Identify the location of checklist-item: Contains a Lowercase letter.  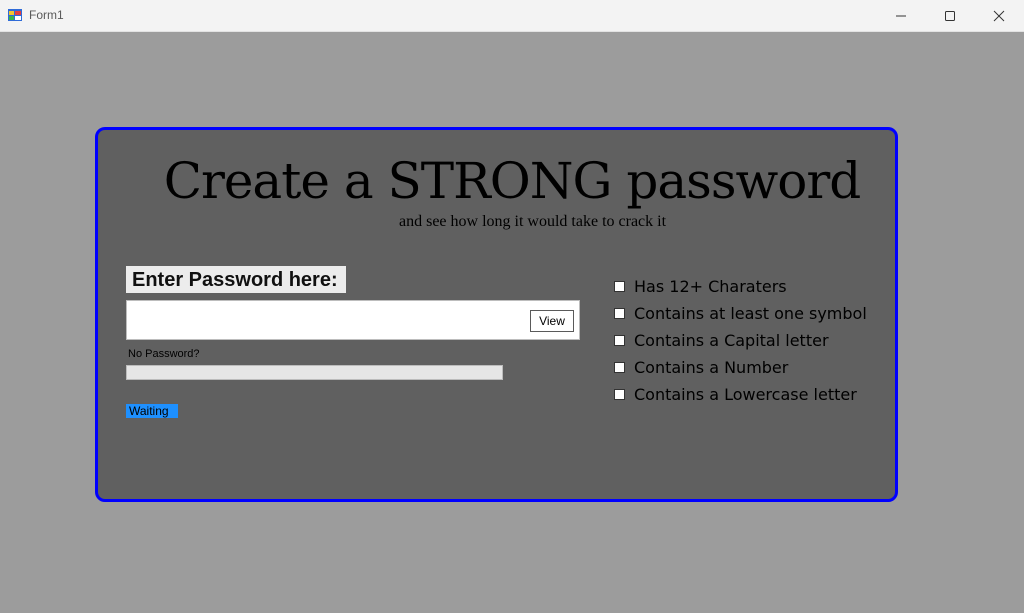
(740, 394).